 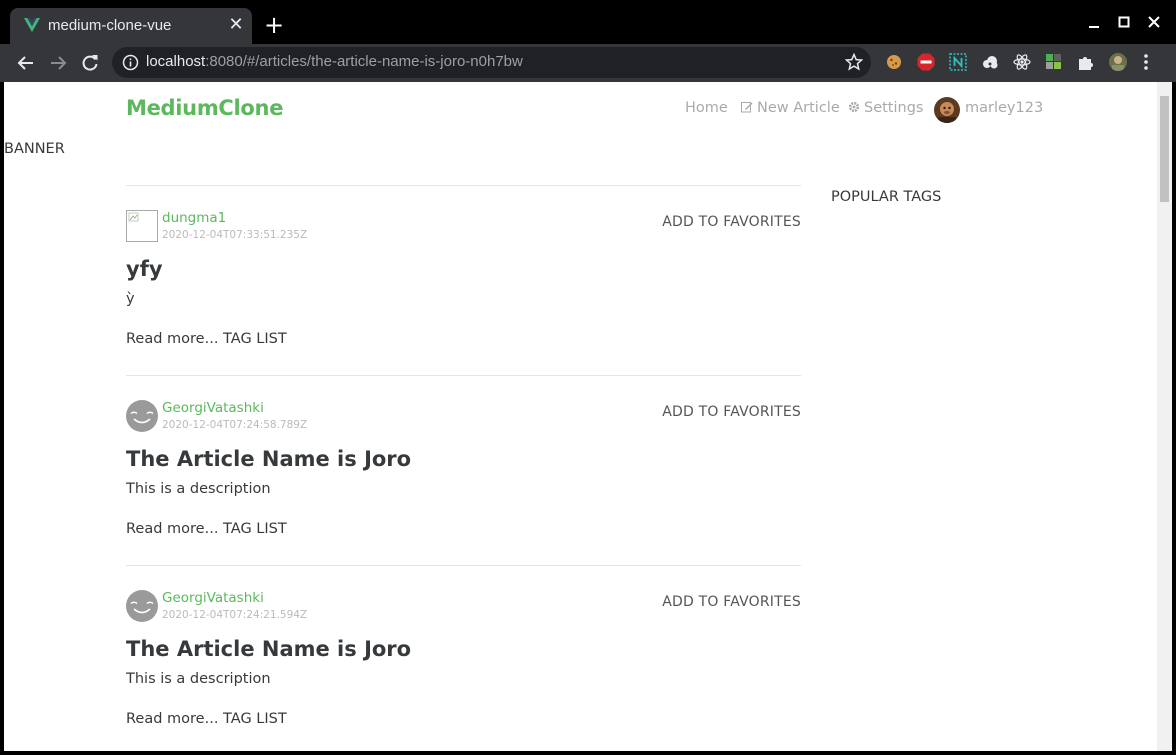 What do you see at coordinates (235, 615) in the screenshot?
I see `article-date: 2020-12-04T07:24:21.594Z` at bounding box center [235, 615].